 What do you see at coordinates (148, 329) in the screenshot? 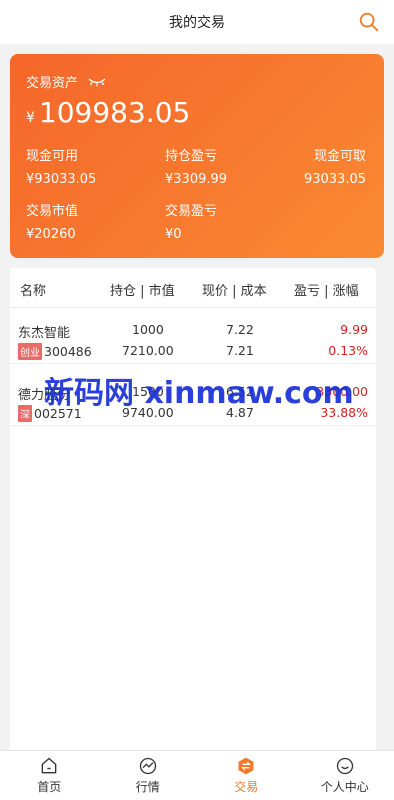
I see `position-qty: 1000` at bounding box center [148, 329].